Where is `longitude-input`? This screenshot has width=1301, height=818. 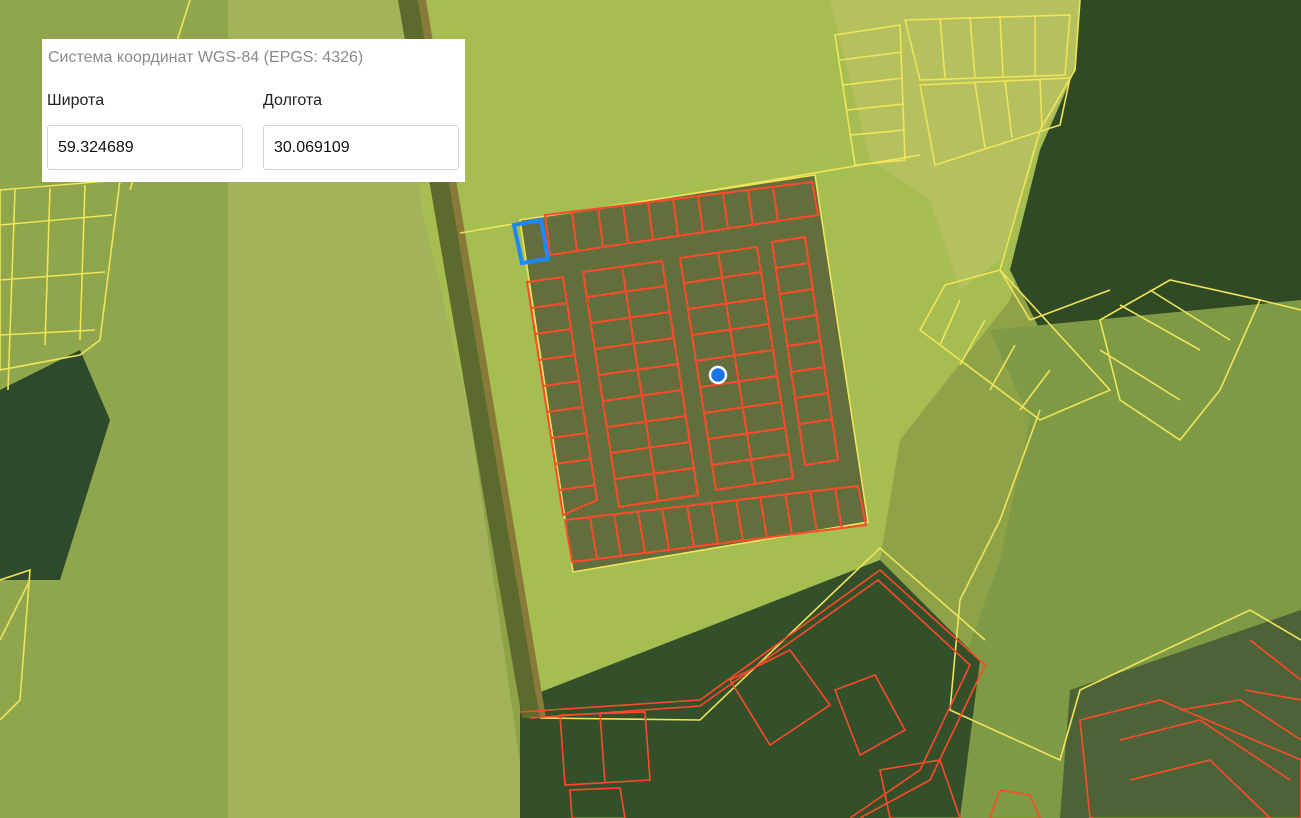
longitude-input is located at coordinates (361, 147).